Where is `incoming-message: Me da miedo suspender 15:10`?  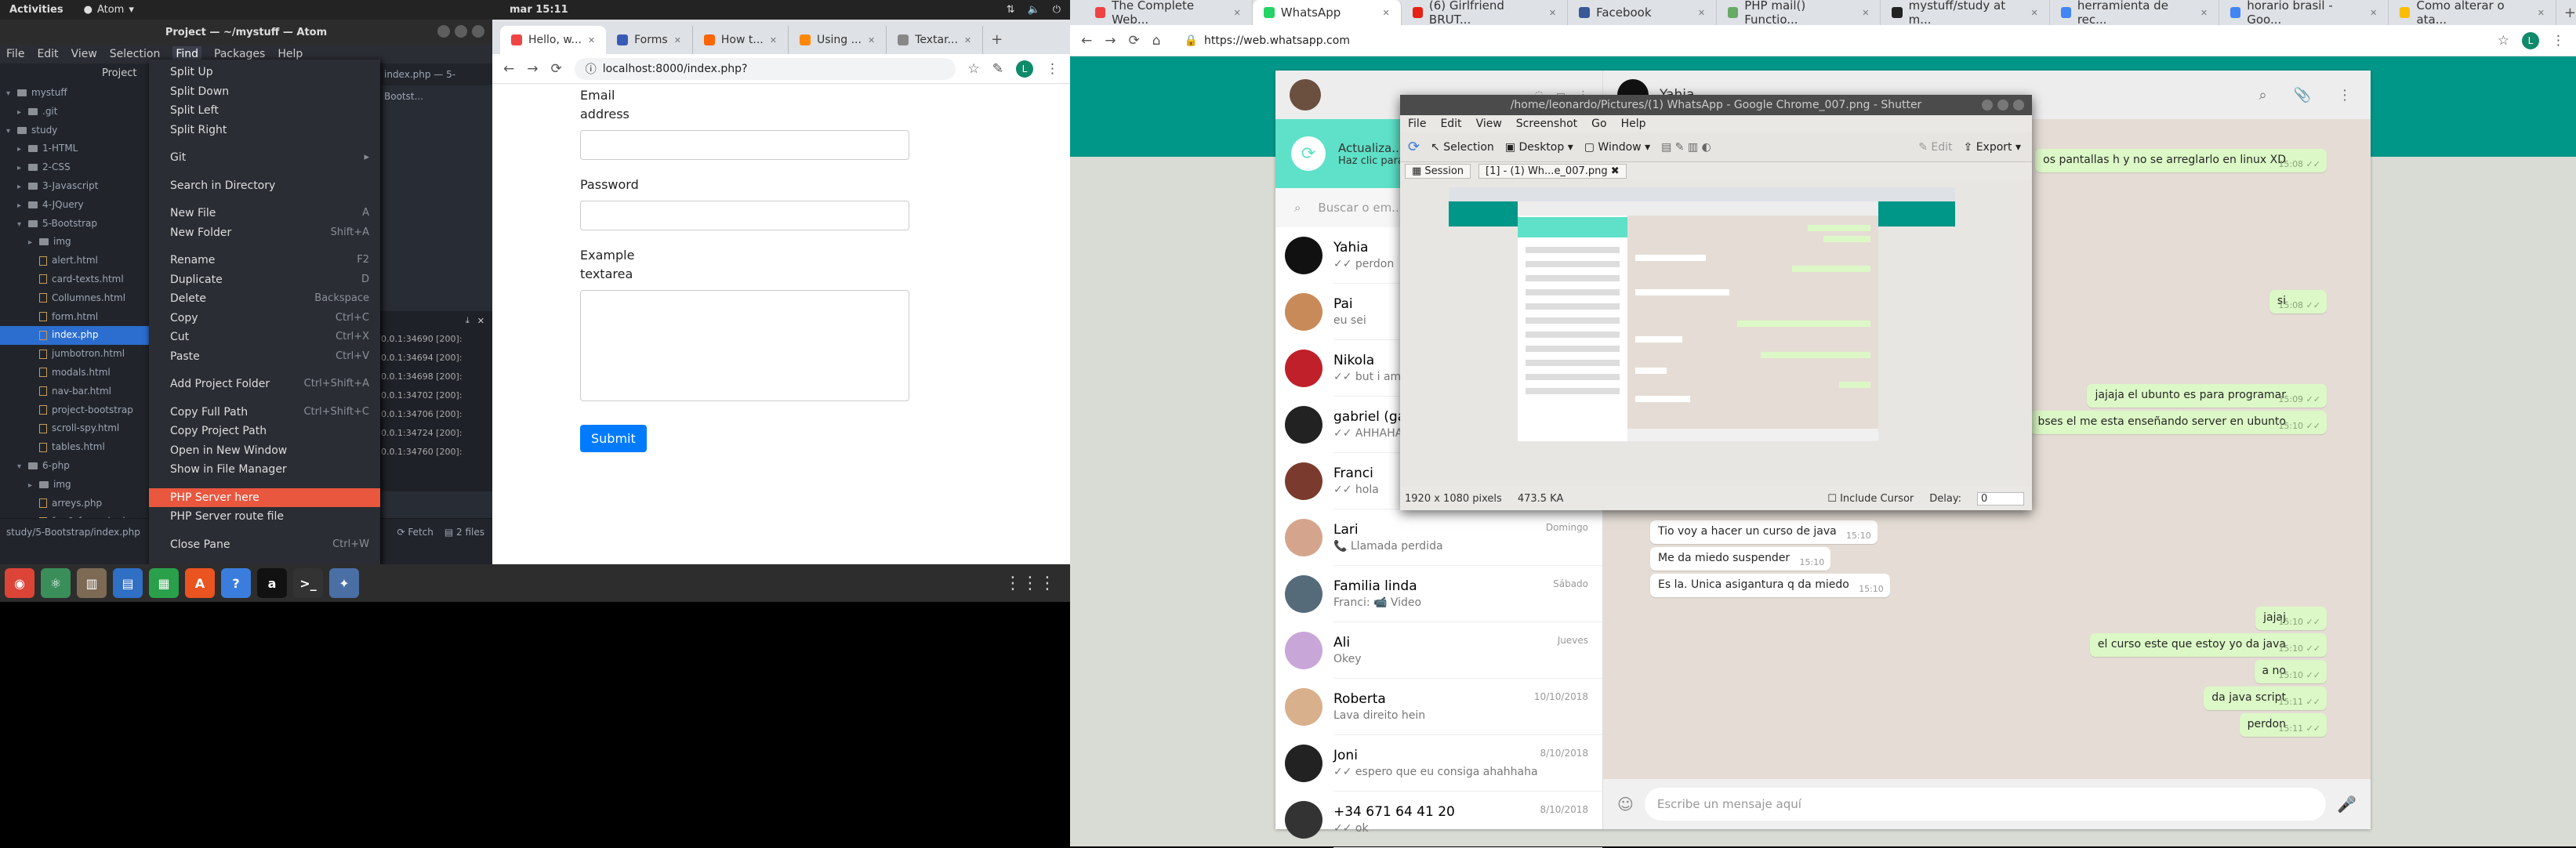
incoming-message: Me da miedo suspender 15:10 is located at coordinates (1741, 559).